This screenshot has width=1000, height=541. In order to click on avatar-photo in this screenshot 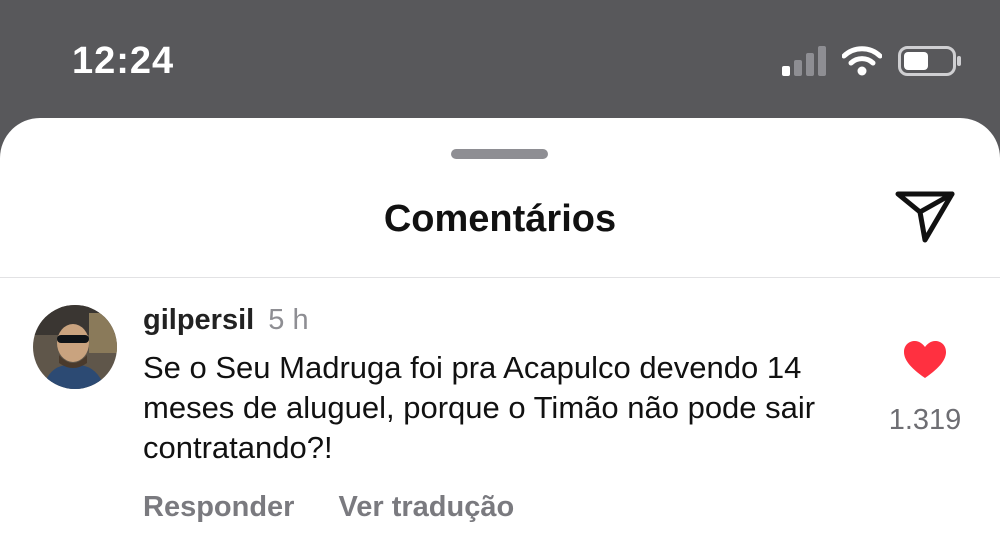, I will do `click(75, 347)`.